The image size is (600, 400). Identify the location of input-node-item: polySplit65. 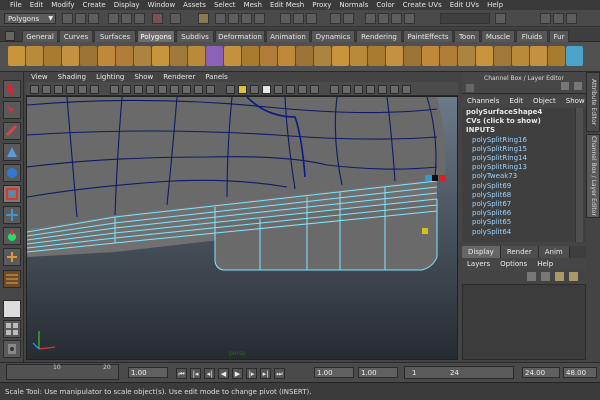
(524, 222).